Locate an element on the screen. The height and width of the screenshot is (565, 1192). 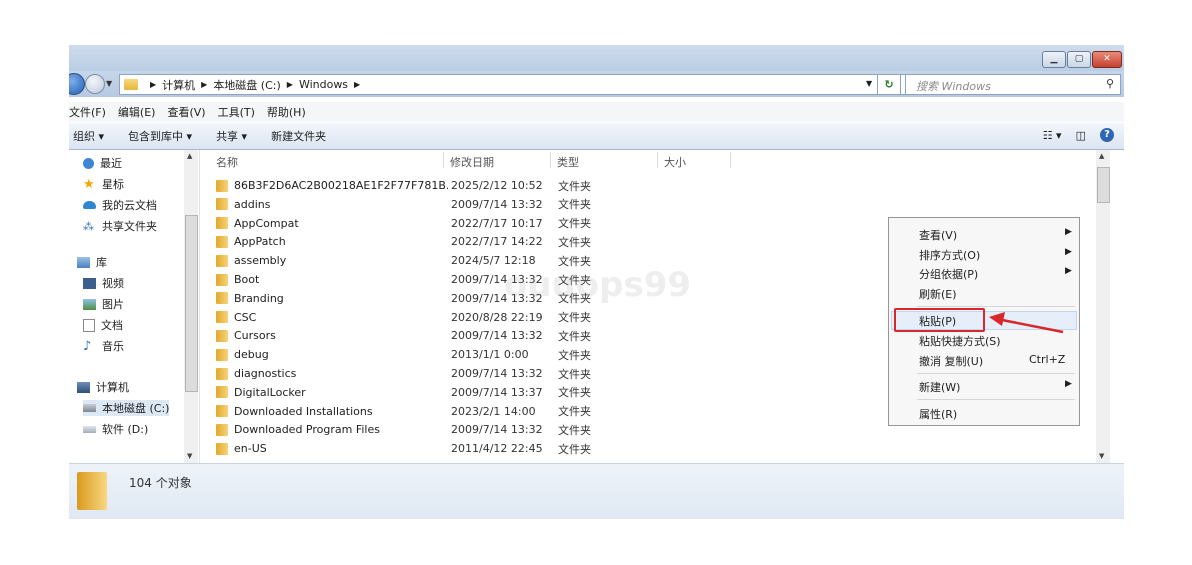
title-bar: ▁ ▢ ✕ is located at coordinates (596, 58).